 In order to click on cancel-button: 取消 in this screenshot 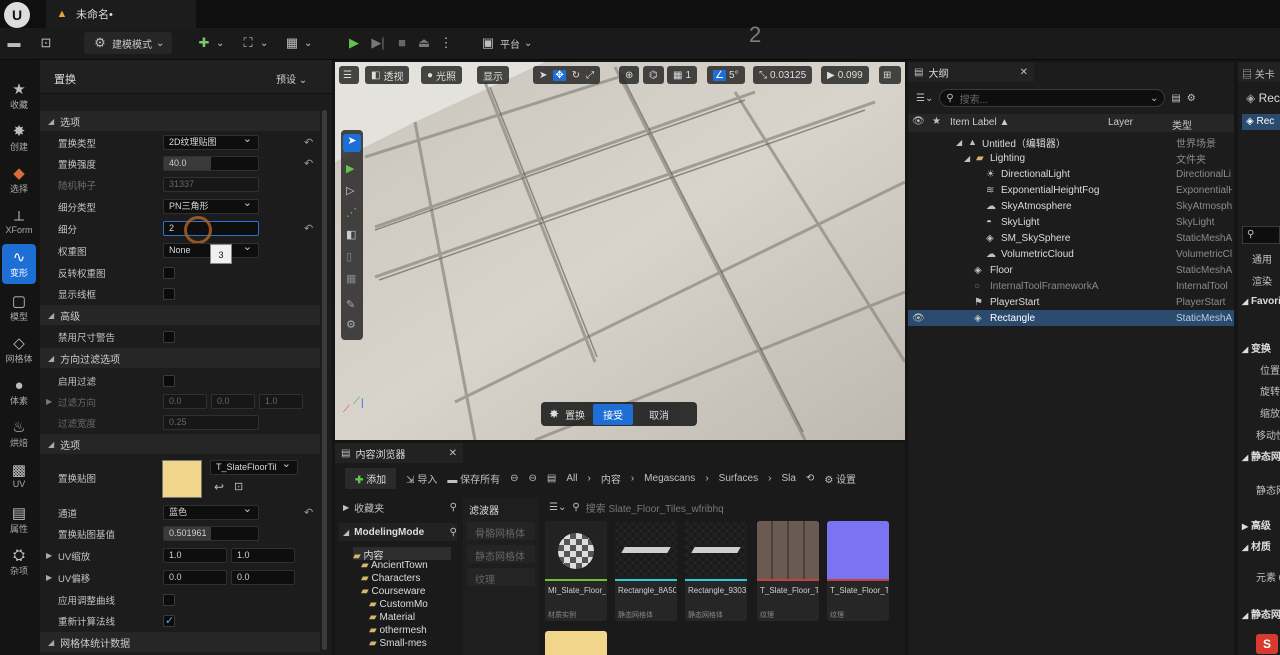, I will do `click(659, 414)`.